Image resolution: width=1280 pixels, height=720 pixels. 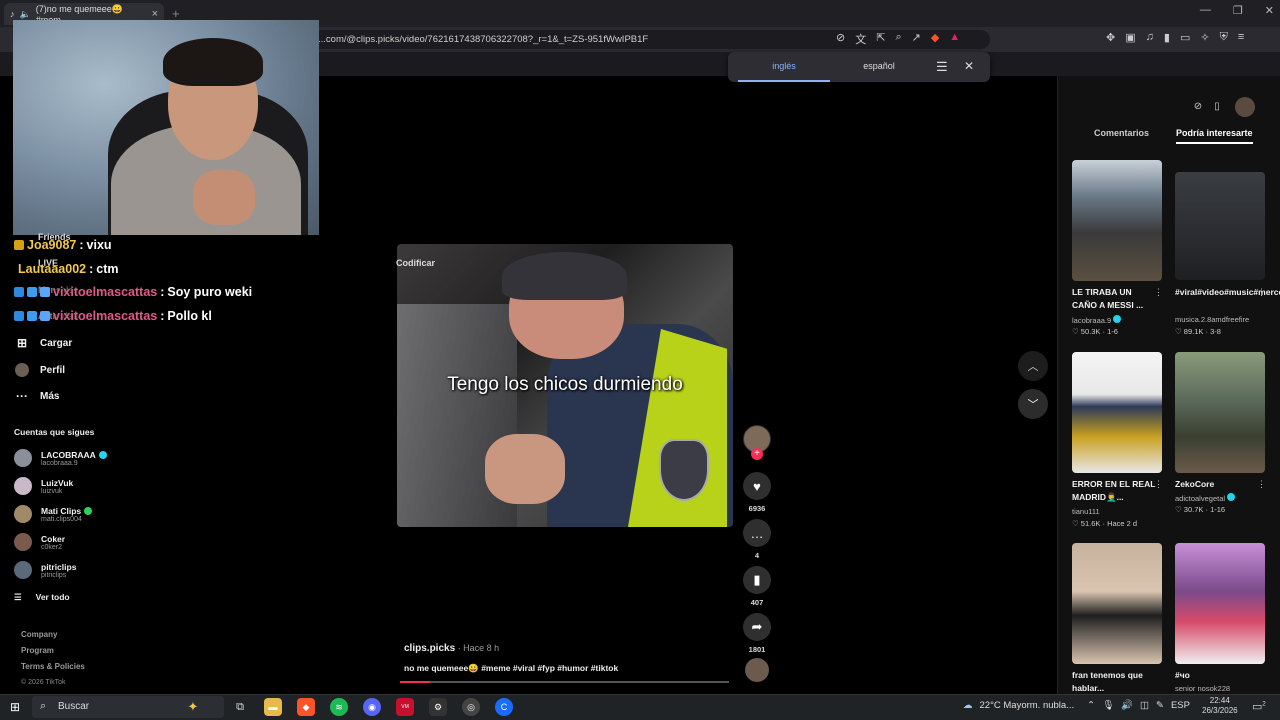 I want to click on see-all-button: ☰ Ver todo, so click(x=42, y=597).